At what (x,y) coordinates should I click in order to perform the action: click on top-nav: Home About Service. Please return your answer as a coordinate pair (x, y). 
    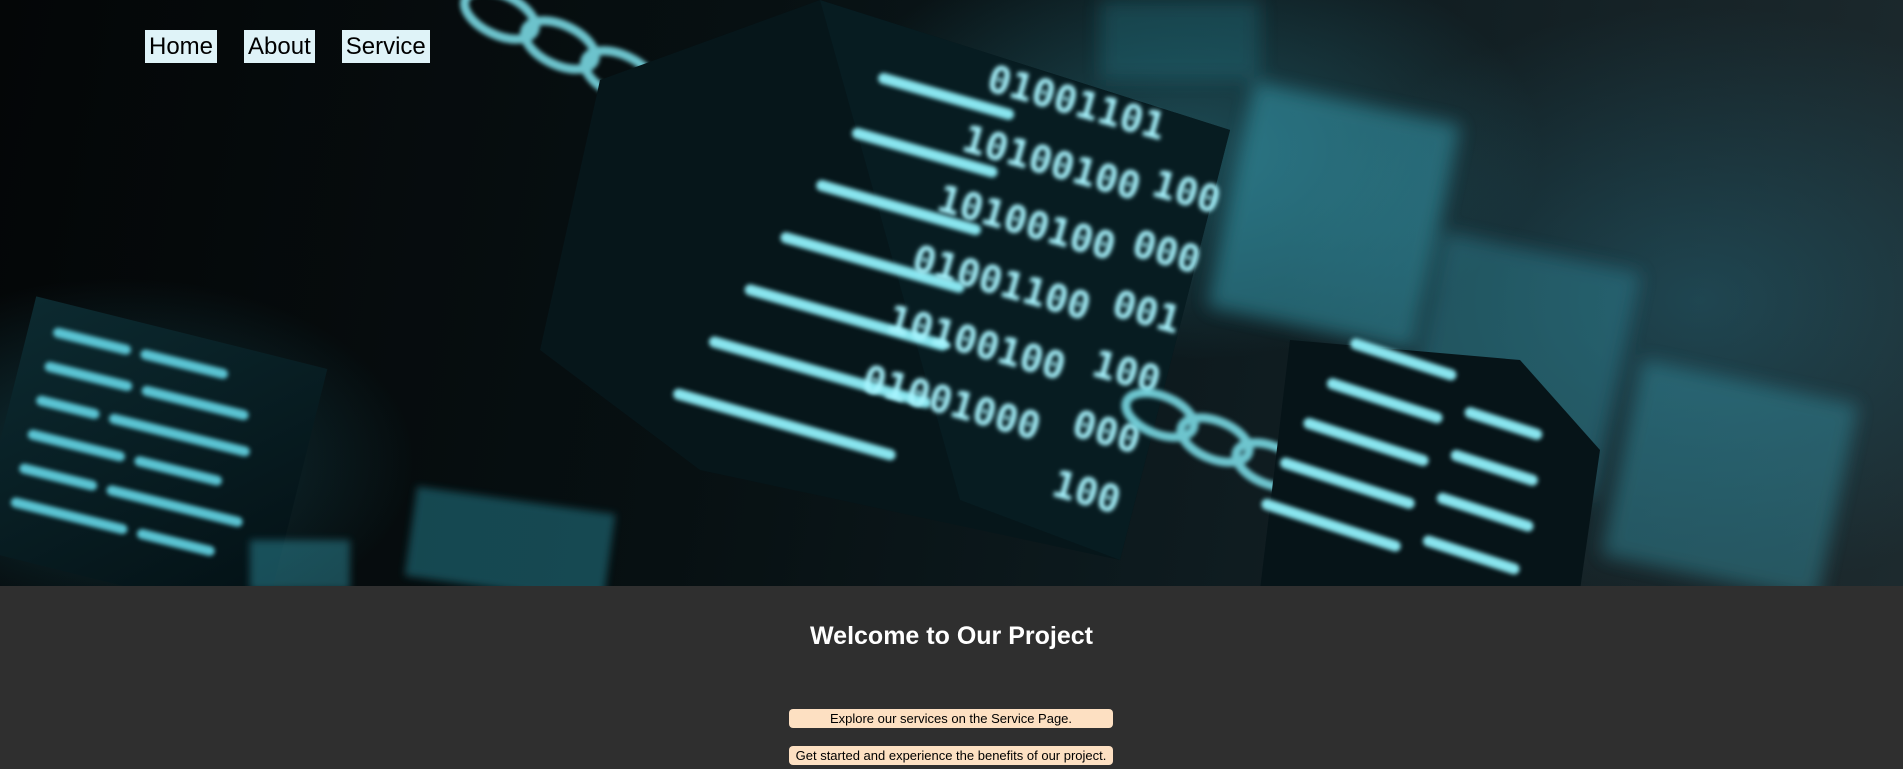
    Looking at the image, I should click on (287, 46).